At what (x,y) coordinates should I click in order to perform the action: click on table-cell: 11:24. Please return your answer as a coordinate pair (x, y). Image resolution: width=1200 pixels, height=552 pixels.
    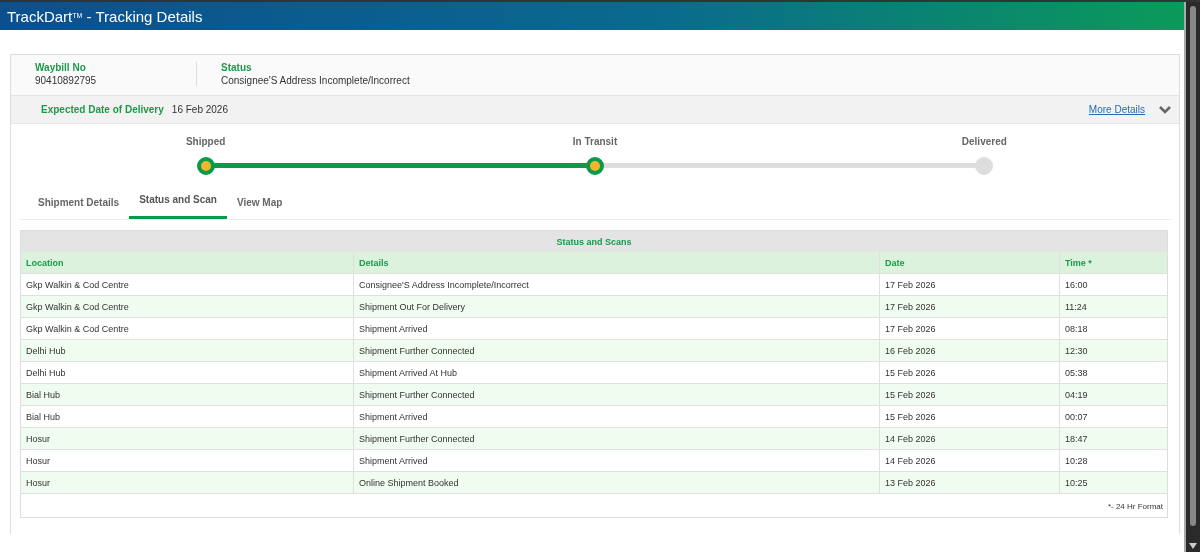
    Looking at the image, I should click on (1113, 306).